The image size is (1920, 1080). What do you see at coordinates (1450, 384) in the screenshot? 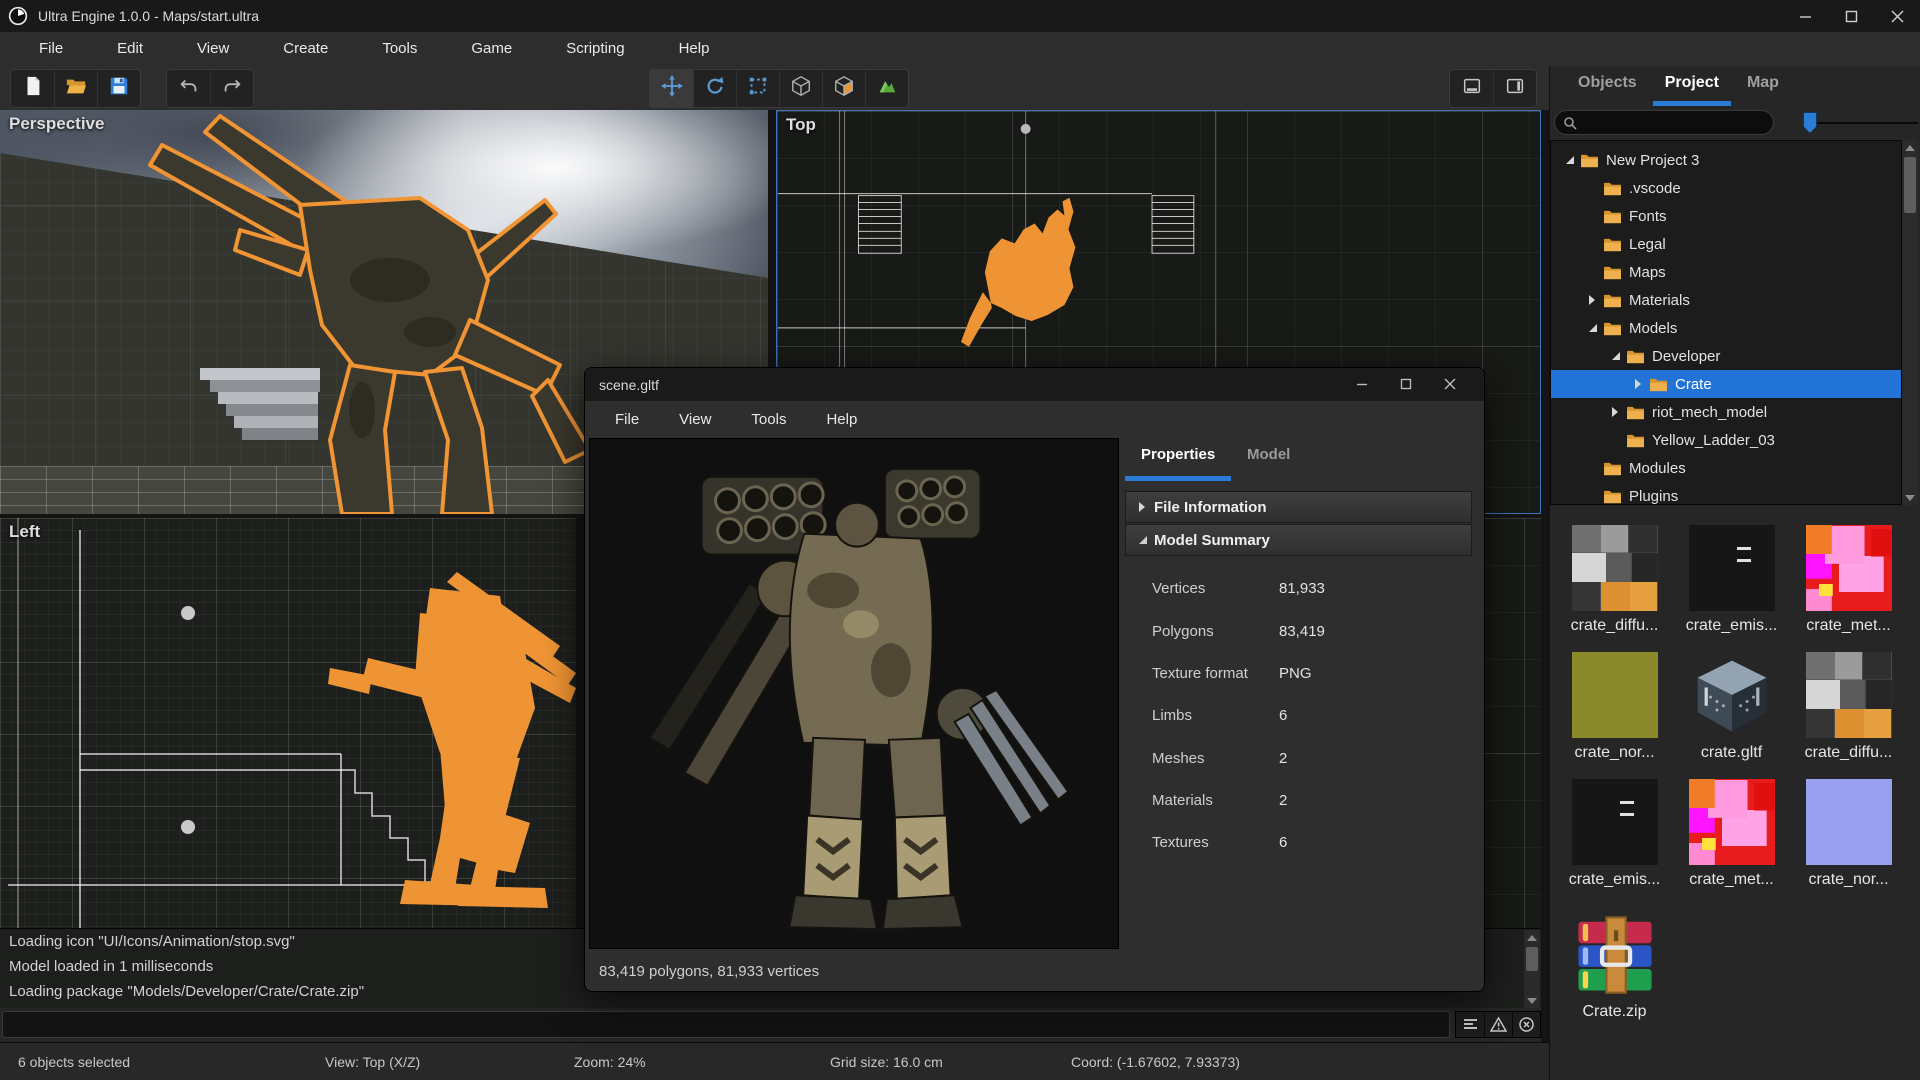
I see `dialog-close-icon` at bounding box center [1450, 384].